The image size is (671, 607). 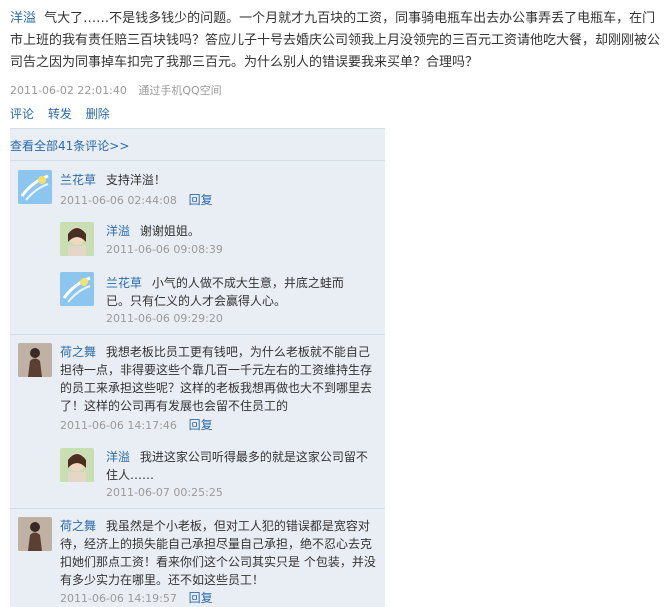 What do you see at coordinates (118, 200) in the screenshot?
I see `comment-timestamp: 2011-06-06 02:44:08` at bounding box center [118, 200].